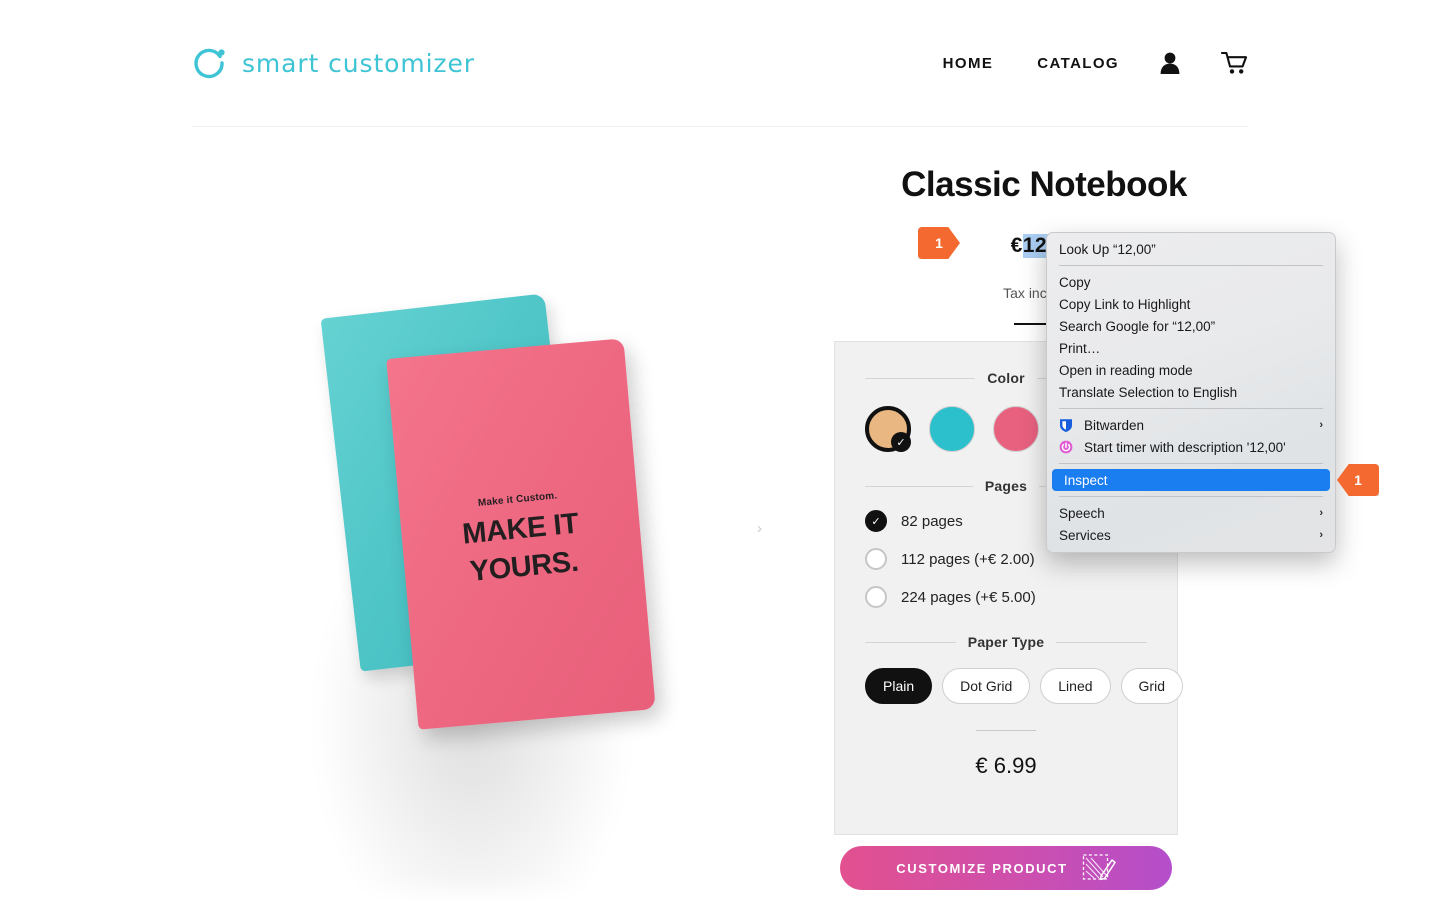 Image resolution: width=1440 pixels, height=900 pixels. I want to click on brand-name: smart customizer, so click(358, 63).